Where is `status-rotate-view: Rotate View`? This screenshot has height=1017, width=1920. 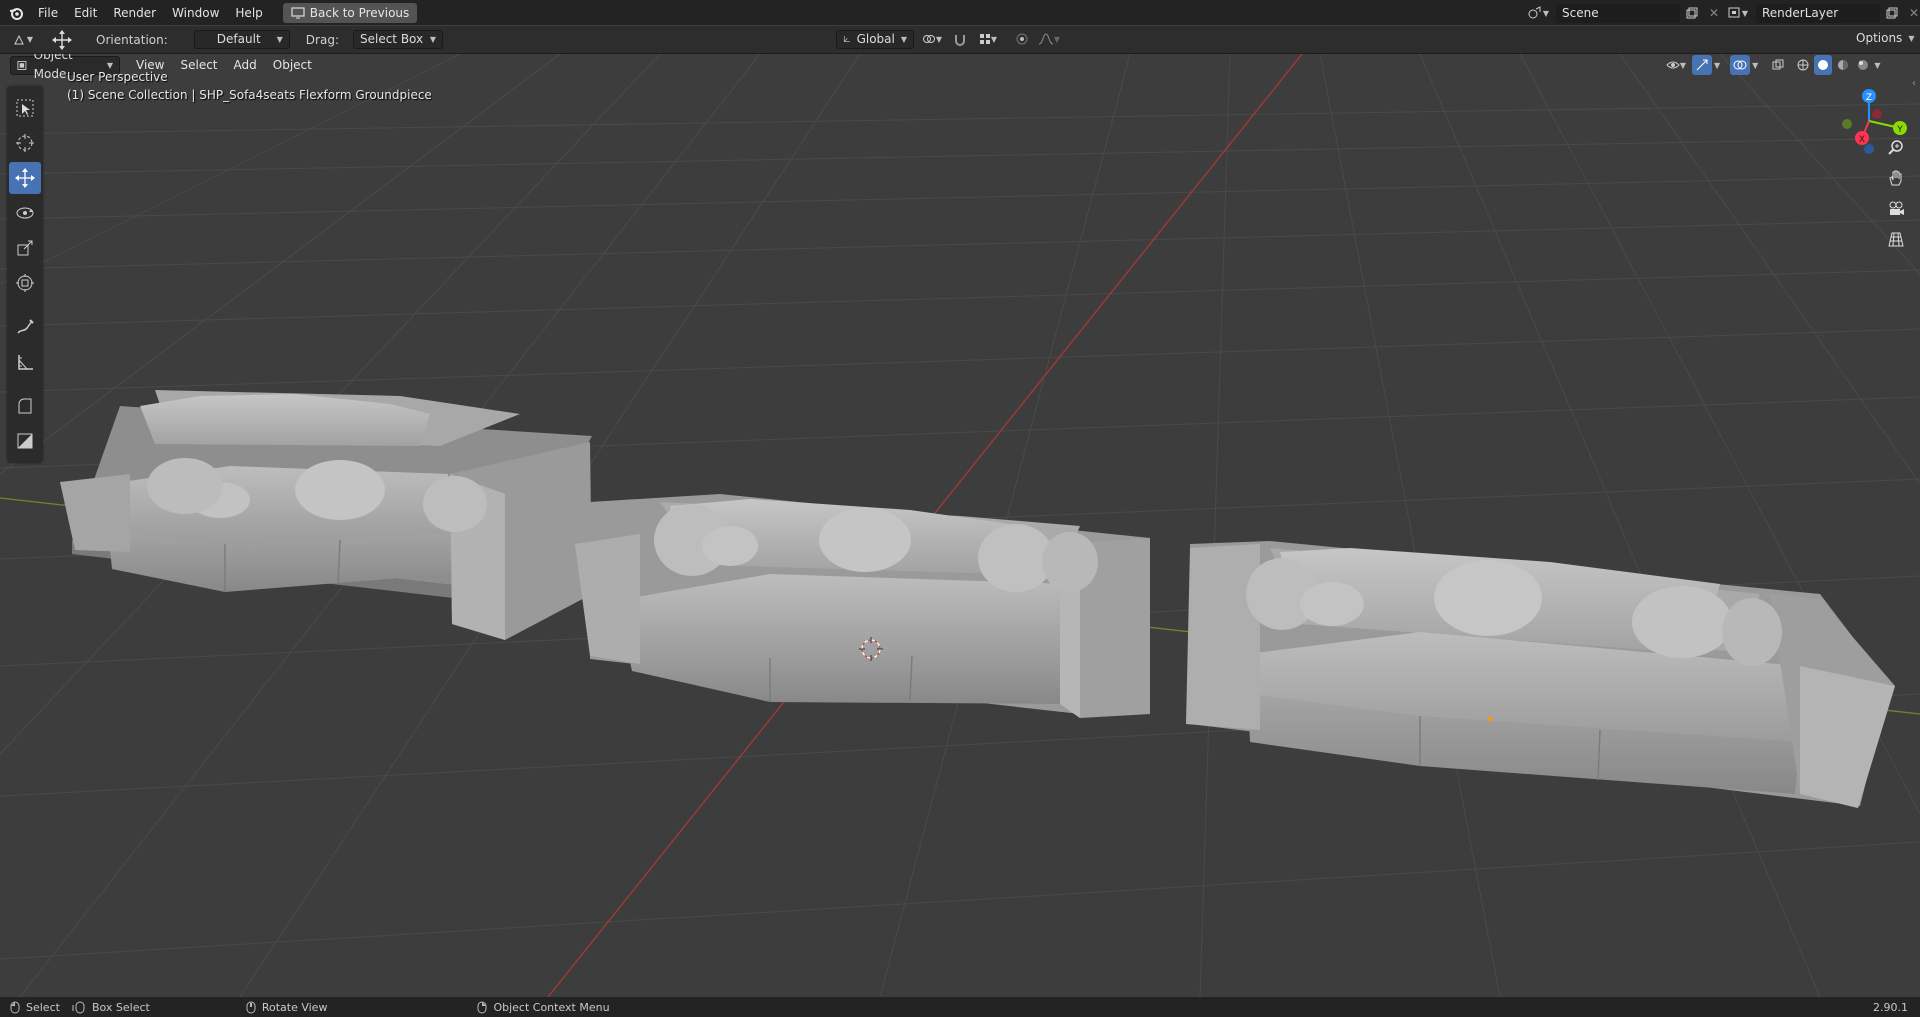
status-rotate-view: Rotate View is located at coordinates (294, 1007).